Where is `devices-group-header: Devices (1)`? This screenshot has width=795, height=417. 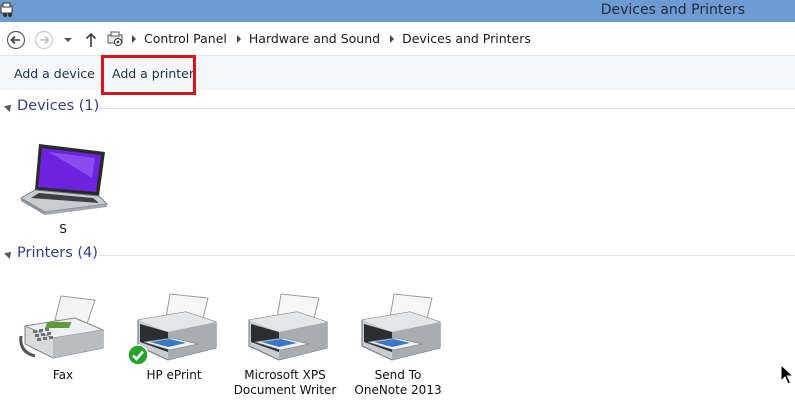
devices-group-header: Devices (1) is located at coordinates (397, 108).